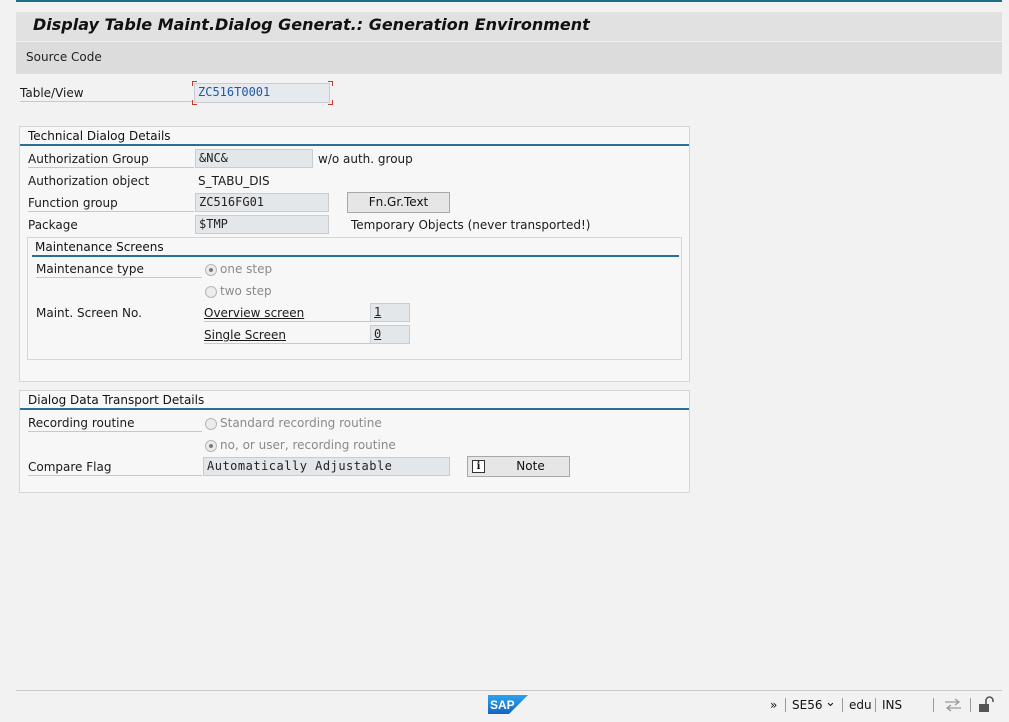 This screenshot has height=722, width=1009. I want to click on system-name: edu, so click(860, 705).